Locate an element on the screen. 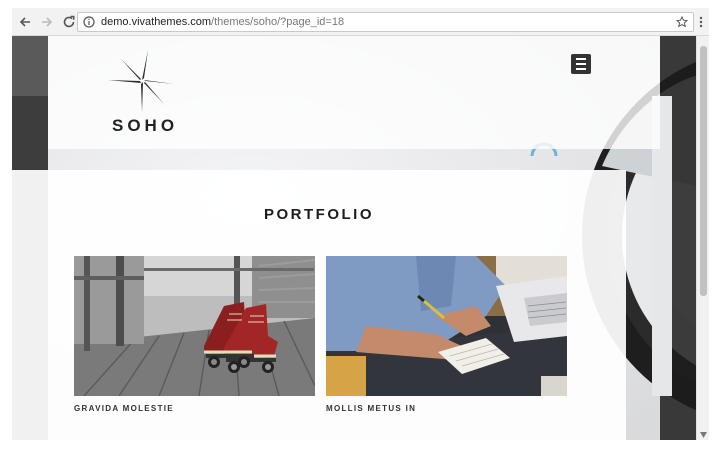 The image size is (721, 451). hamburger-icon is located at coordinates (581, 64).